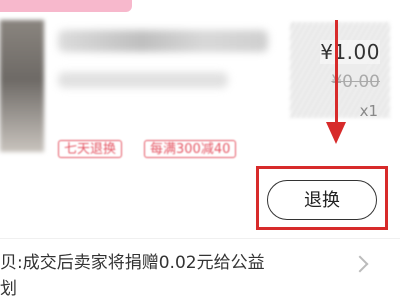 This screenshot has width=400, height=300. What do you see at coordinates (90, 149) in the screenshot?
I see `service-tag-seven-day-return: 七天退换` at bounding box center [90, 149].